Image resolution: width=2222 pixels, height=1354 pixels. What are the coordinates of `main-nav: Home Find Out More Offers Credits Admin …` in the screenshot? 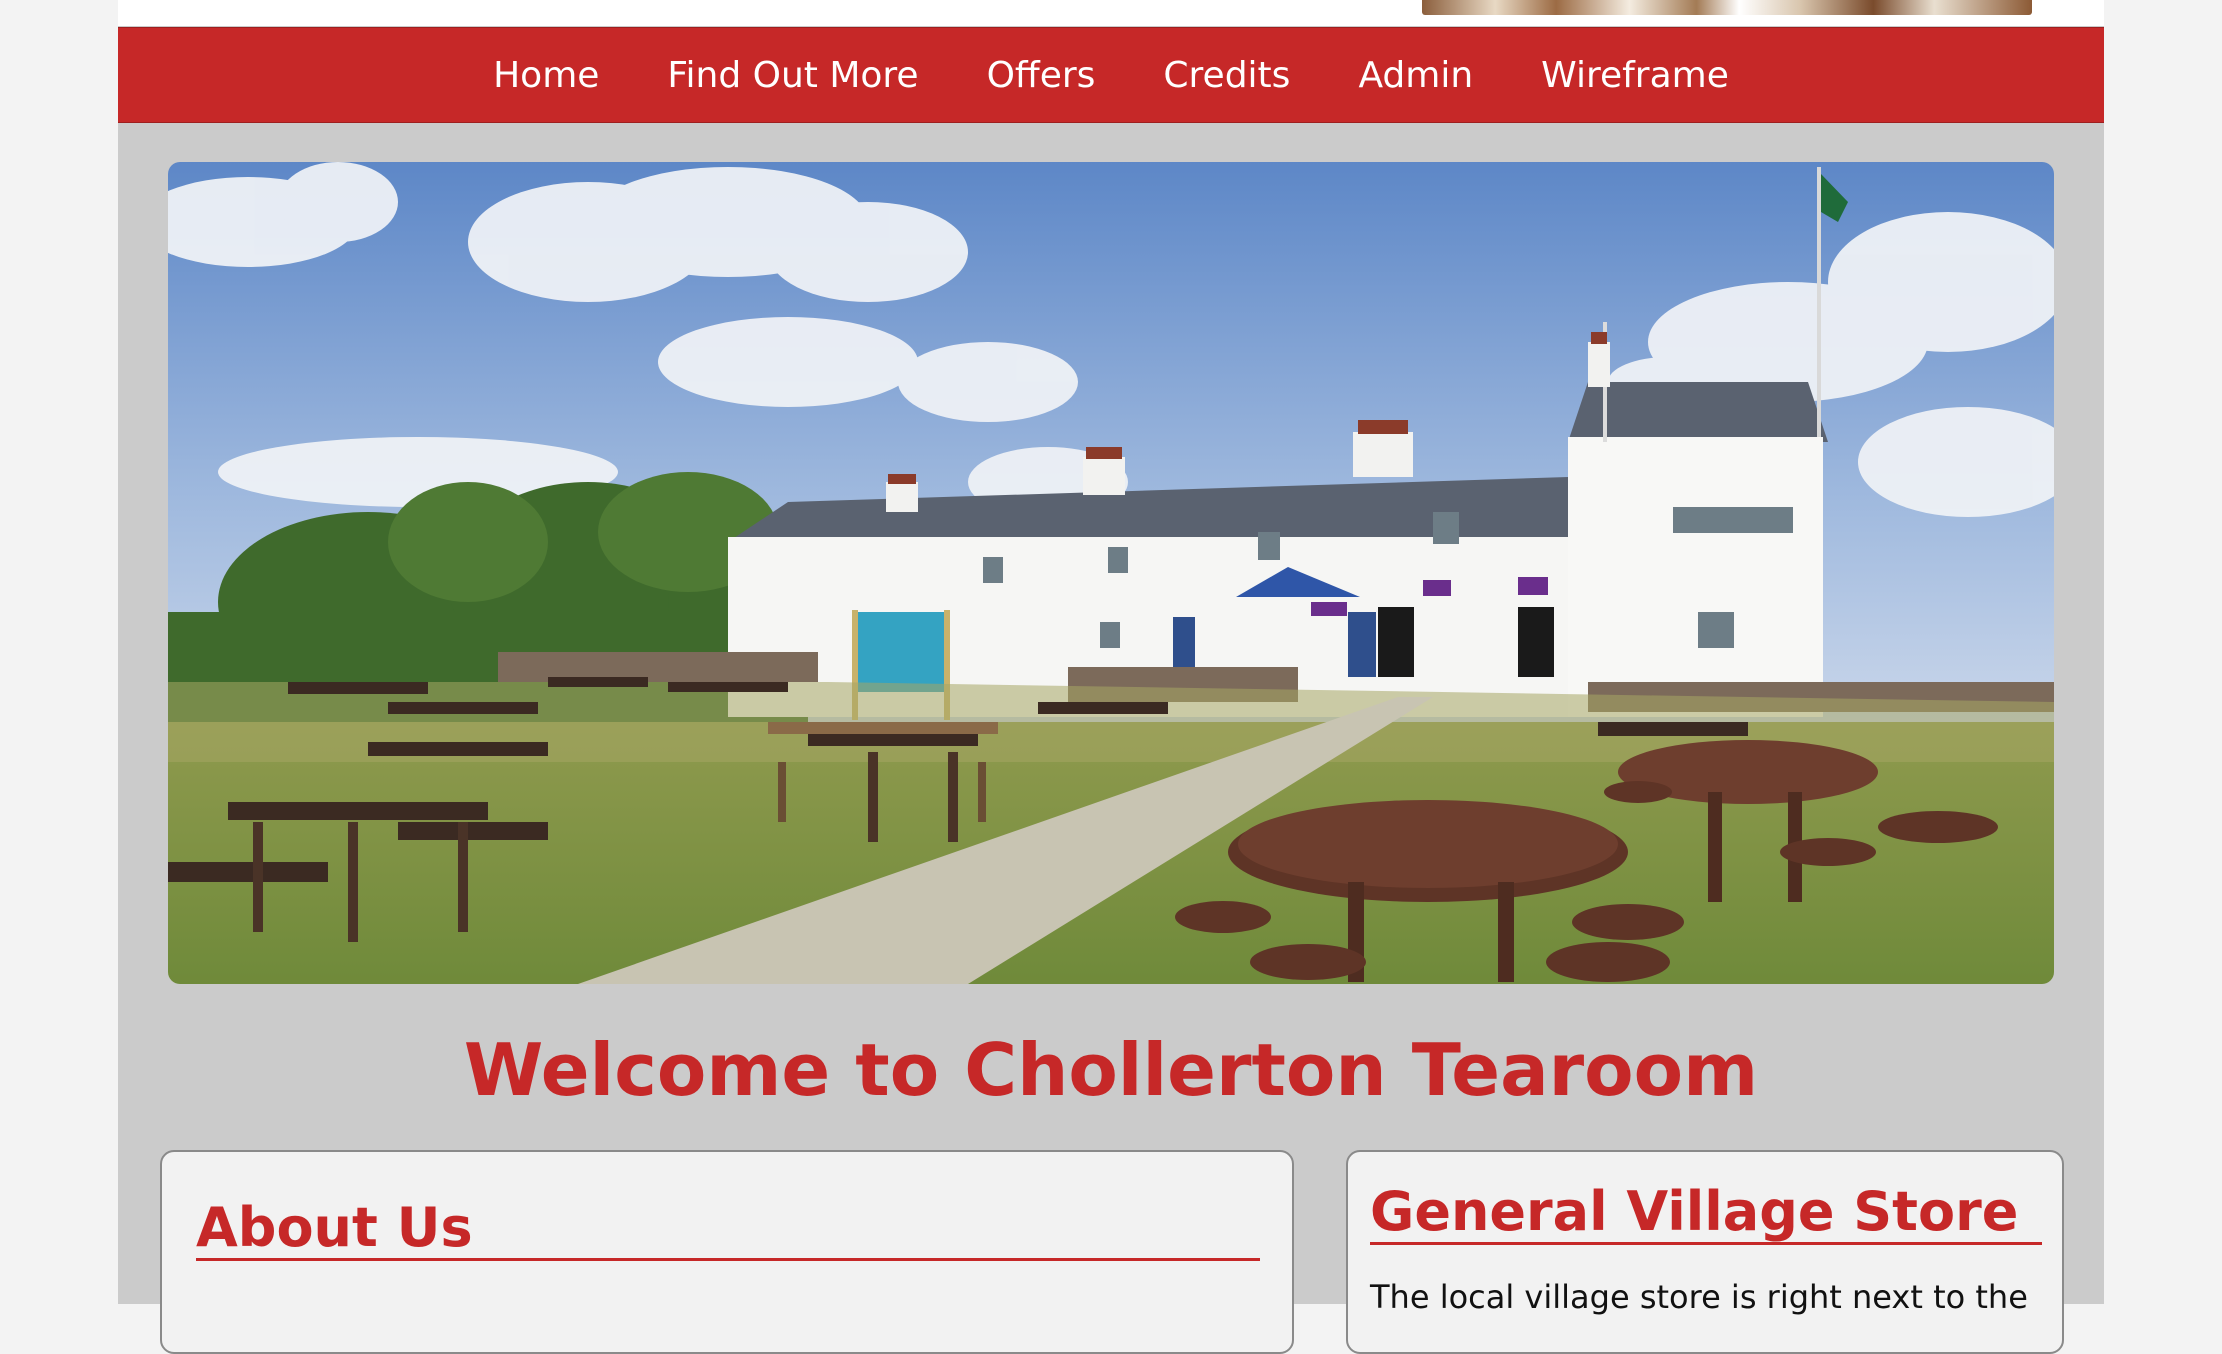 It's located at (1111, 75).